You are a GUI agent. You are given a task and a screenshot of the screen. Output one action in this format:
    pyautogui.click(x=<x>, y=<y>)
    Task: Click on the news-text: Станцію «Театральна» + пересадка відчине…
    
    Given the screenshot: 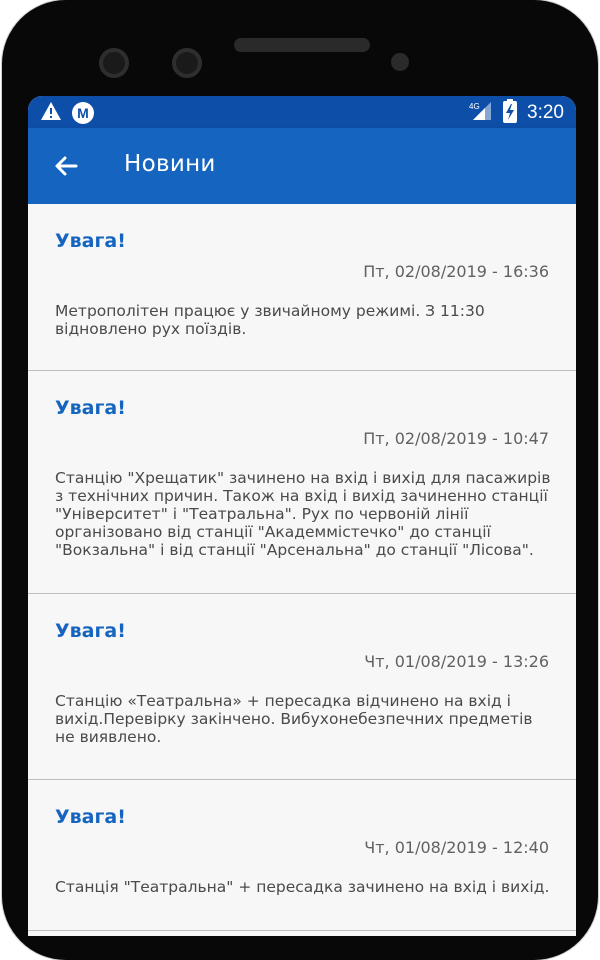 What is the action you would take?
    pyautogui.click(x=294, y=719)
    